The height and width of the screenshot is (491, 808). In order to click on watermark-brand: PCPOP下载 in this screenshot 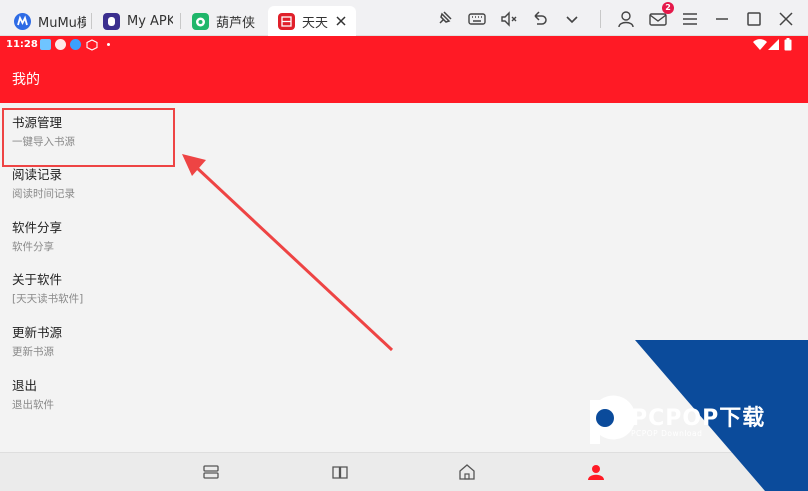, I will do `click(698, 418)`.